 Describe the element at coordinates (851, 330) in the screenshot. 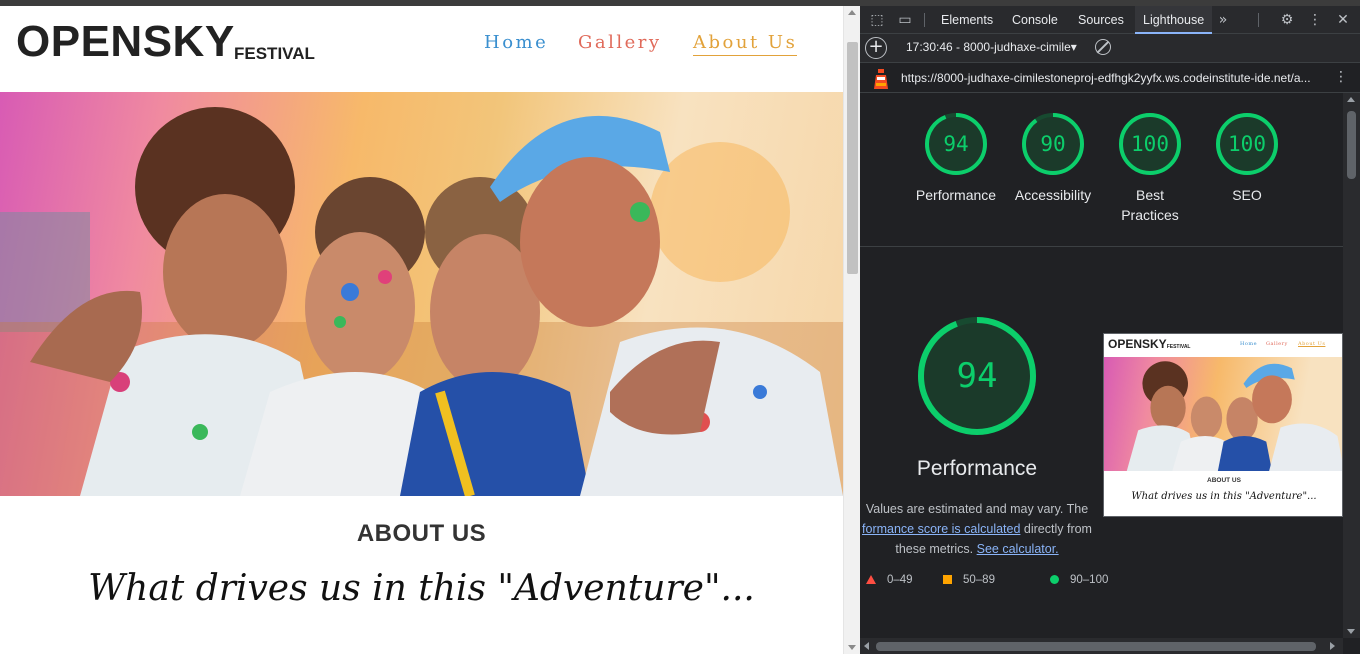

I see `website-scrollbar` at that location.